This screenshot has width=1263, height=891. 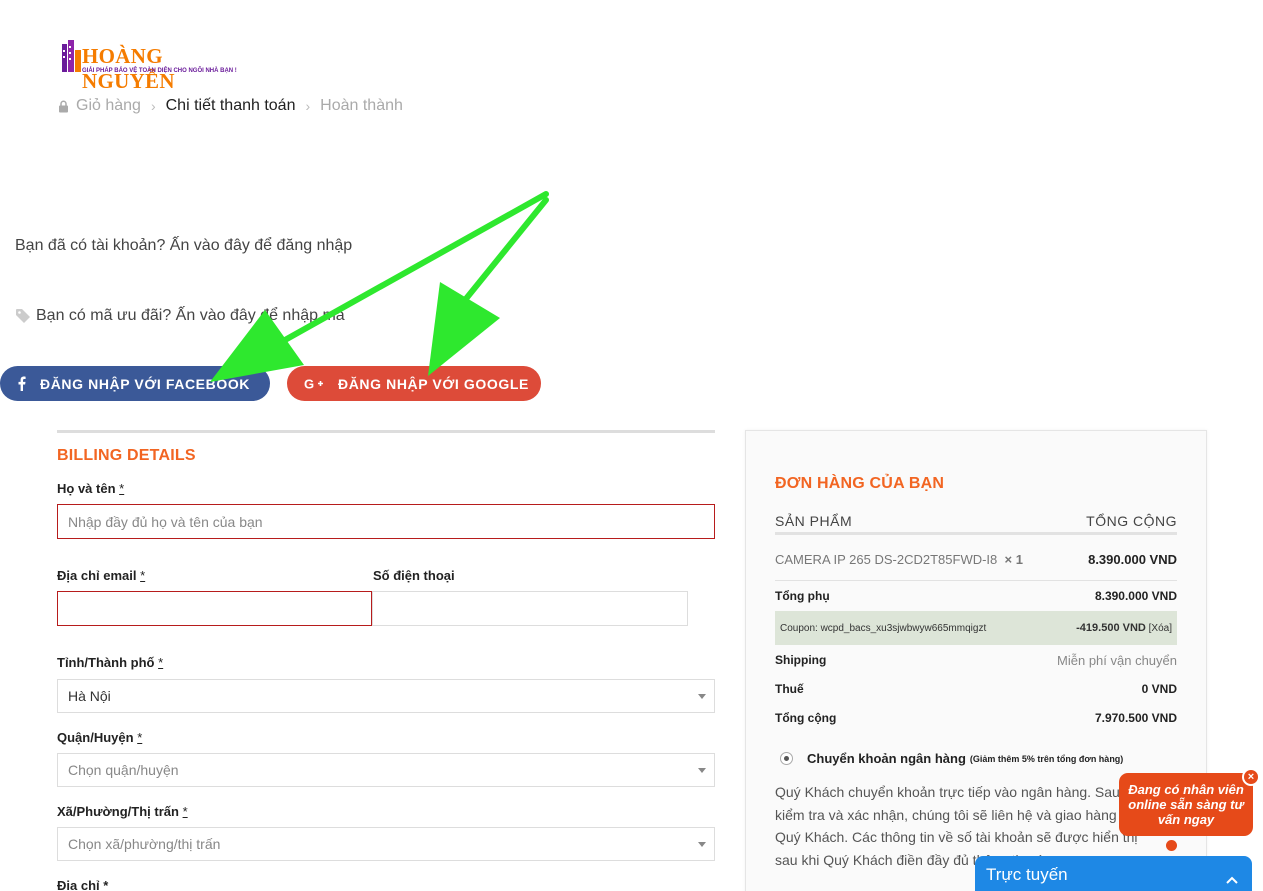 I want to click on building-logo-icon, so click(x=71, y=56).